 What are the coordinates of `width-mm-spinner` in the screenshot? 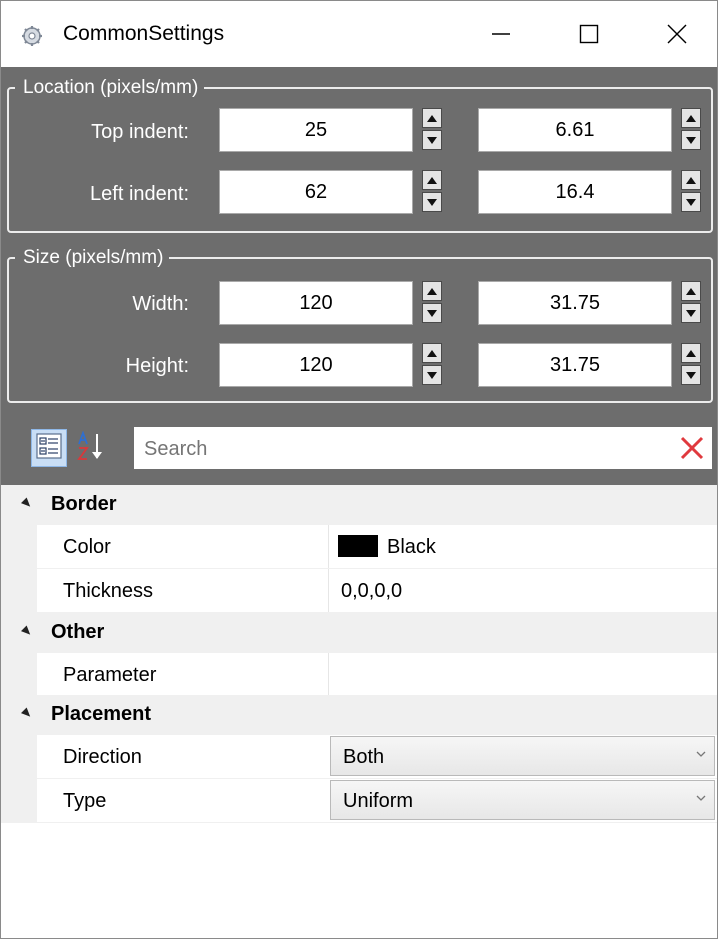 It's located at (692, 303).